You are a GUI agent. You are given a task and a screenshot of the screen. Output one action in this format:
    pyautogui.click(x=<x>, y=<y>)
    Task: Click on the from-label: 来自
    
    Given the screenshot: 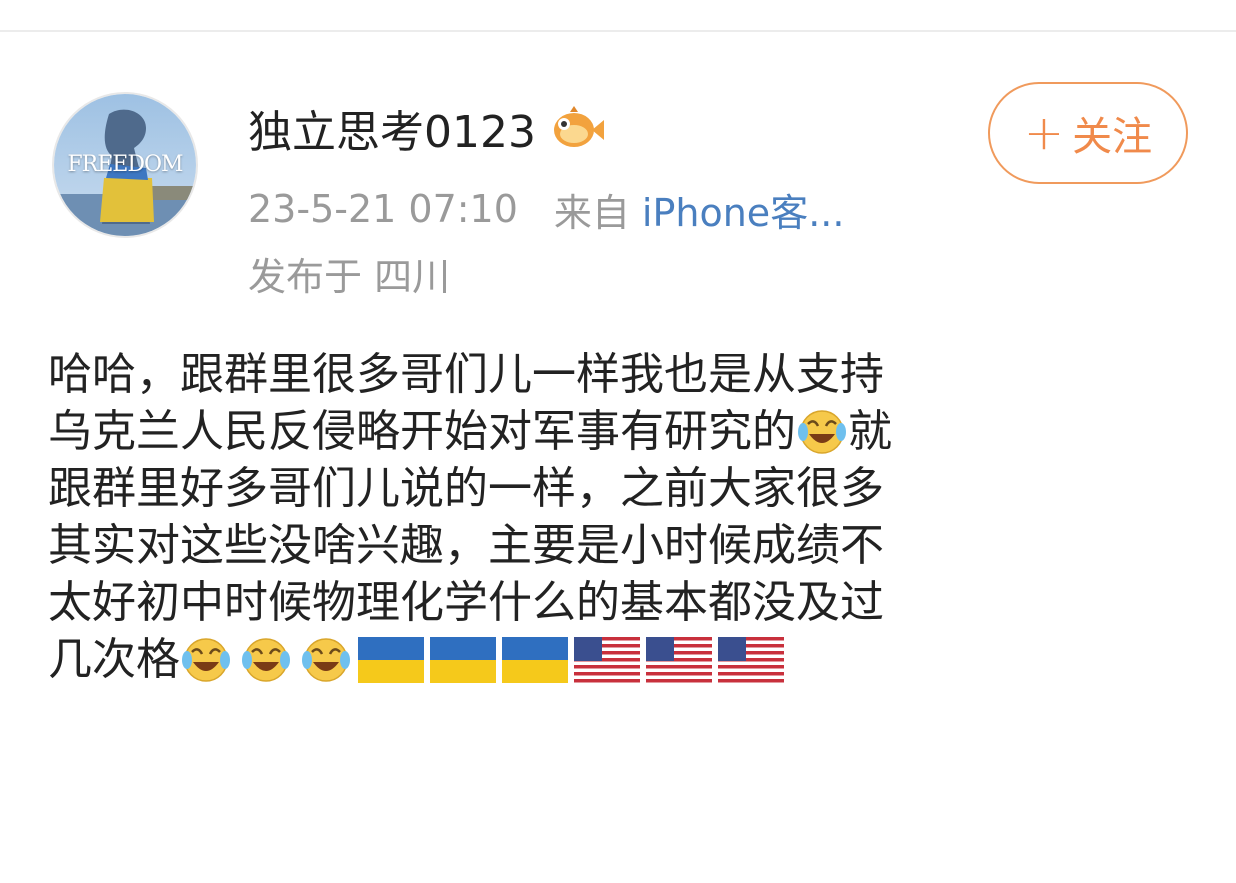 What is the action you would take?
    pyautogui.click(x=591, y=212)
    